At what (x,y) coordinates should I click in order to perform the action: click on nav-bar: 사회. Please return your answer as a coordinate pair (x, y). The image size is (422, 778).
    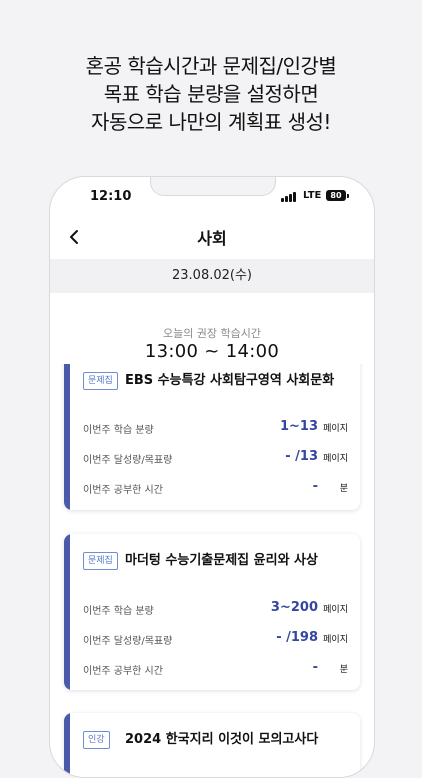
    Looking at the image, I should click on (212, 237).